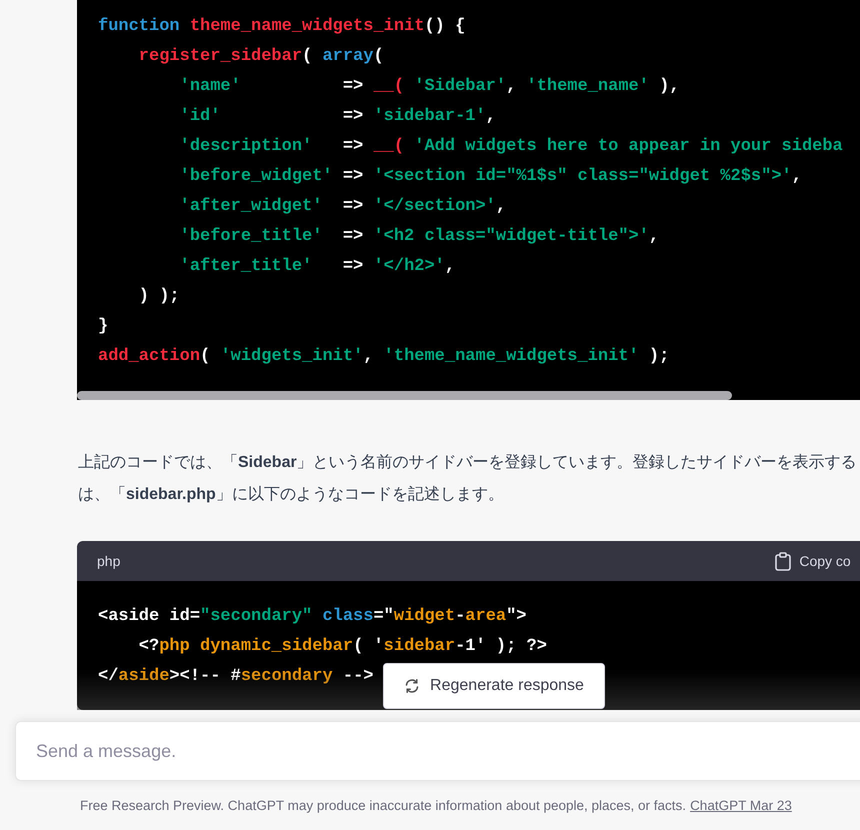 The height and width of the screenshot is (830, 860). I want to click on code-line: ) );, so click(159, 297).